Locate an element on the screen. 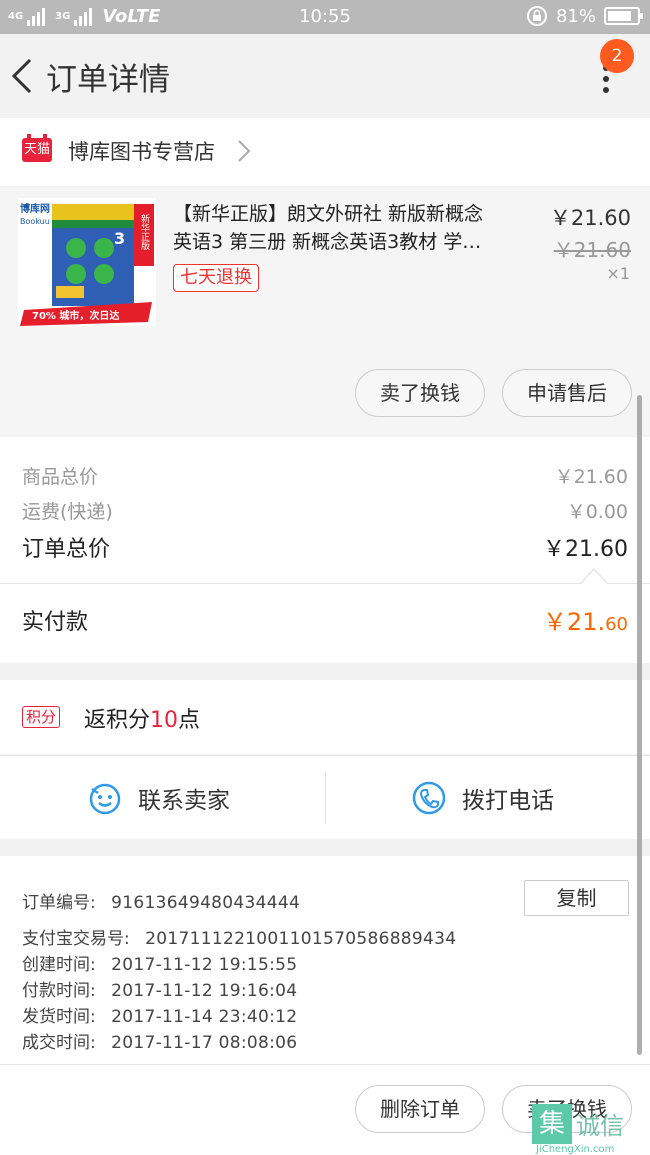 Image resolution: width=650 pixels, height=1155 pixels. svg-text: 3 is located at coordinates (119, 238).